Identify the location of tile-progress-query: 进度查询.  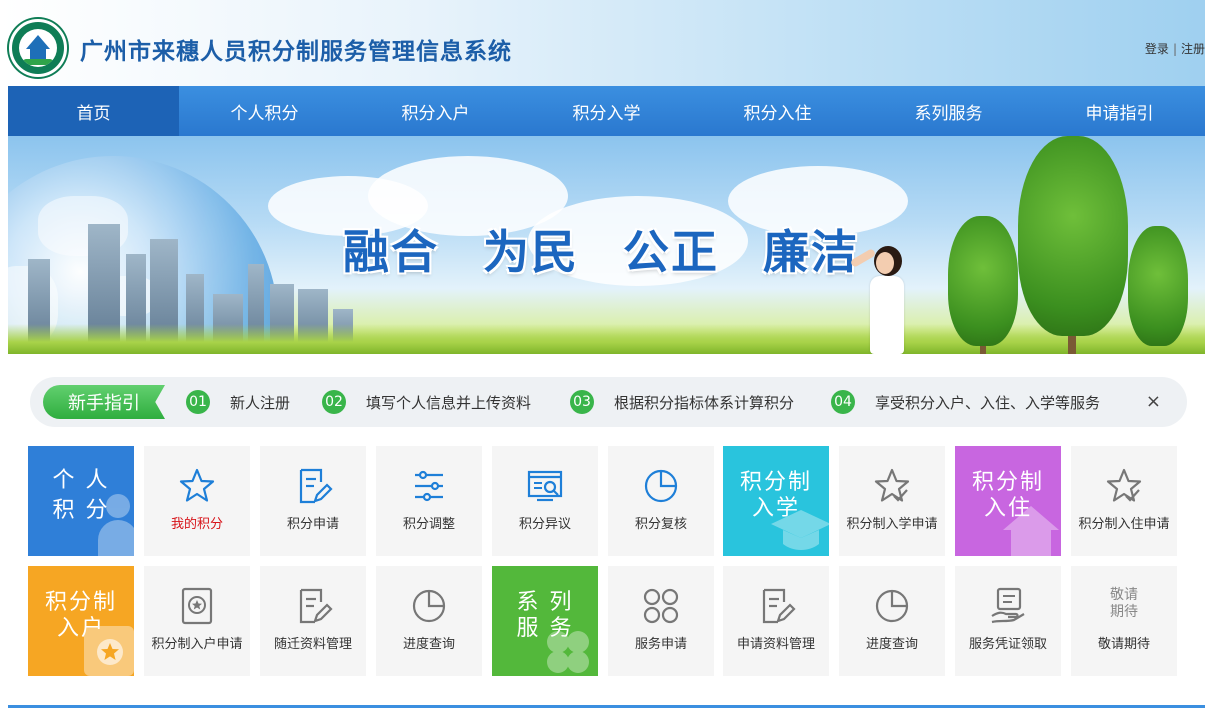
(429, 621).